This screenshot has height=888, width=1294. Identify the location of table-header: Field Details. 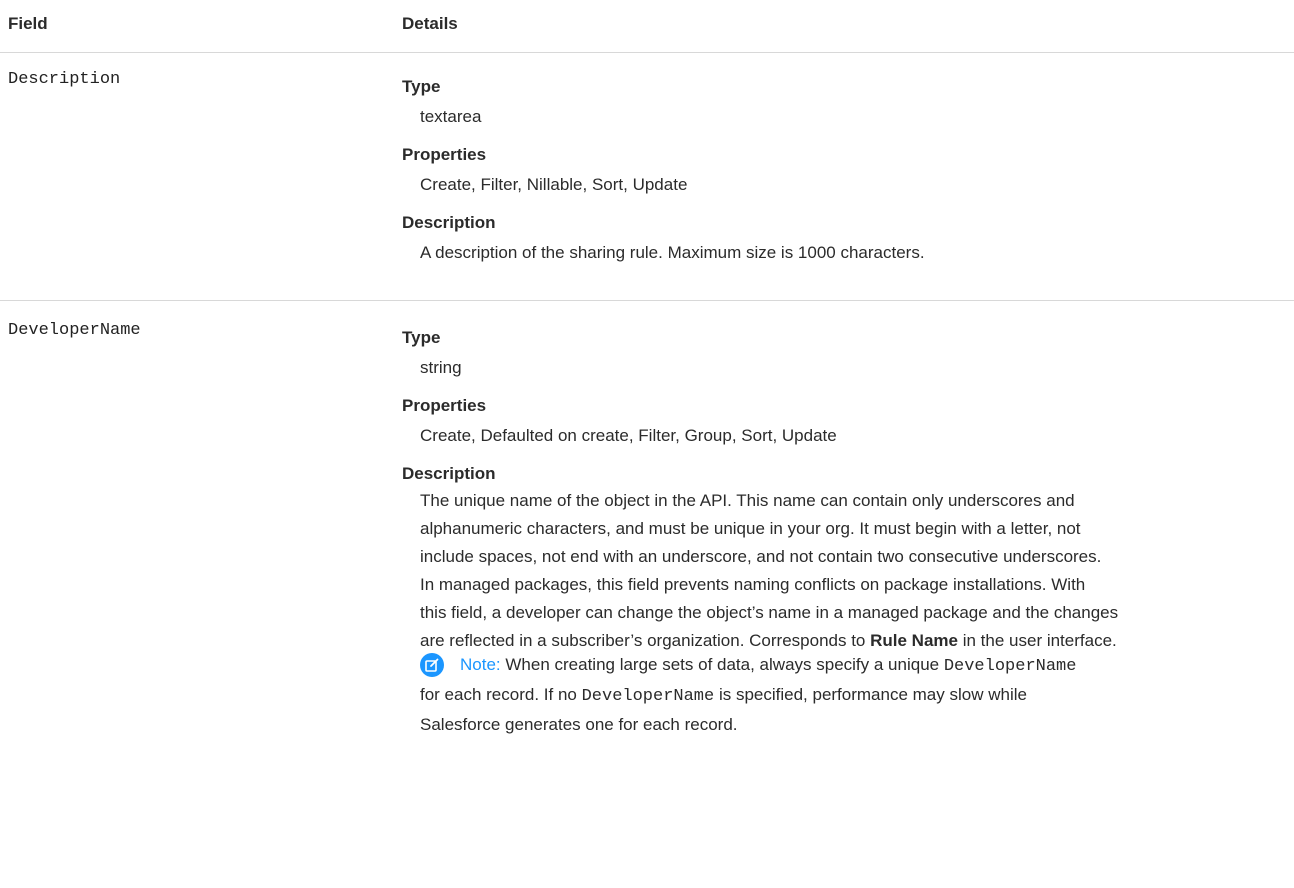
(647, 26).